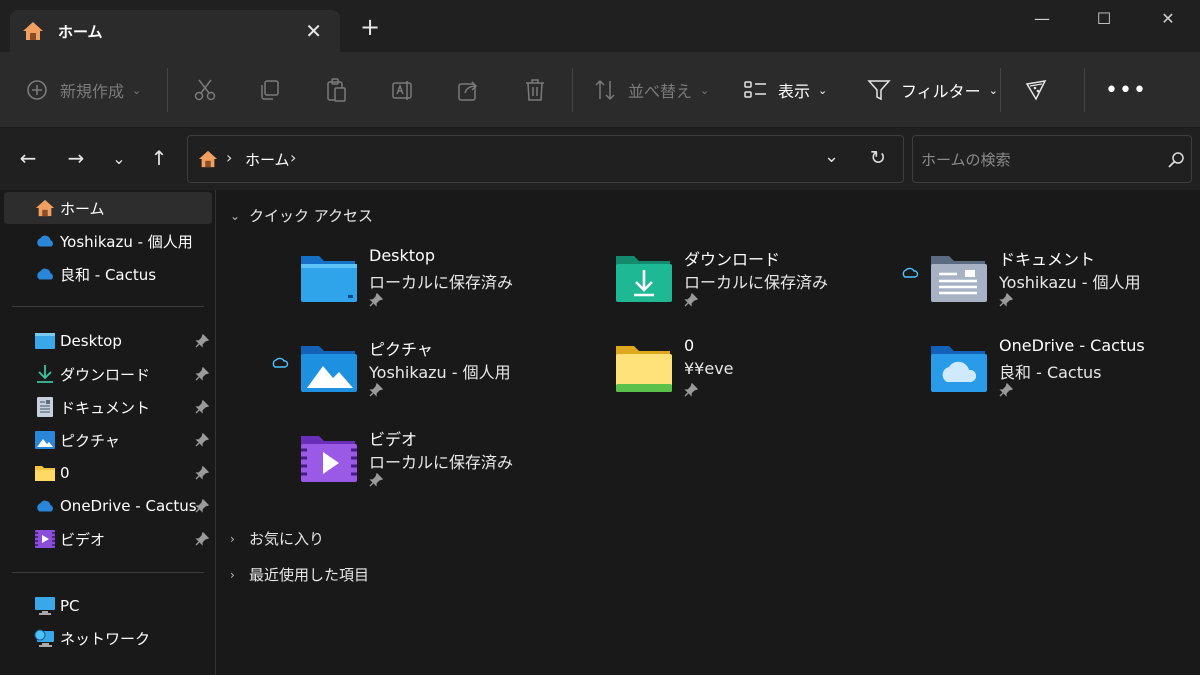  Describe the element at coordinates (329, 459) in the screenshot. I see `videos-folder-icon` at that location.